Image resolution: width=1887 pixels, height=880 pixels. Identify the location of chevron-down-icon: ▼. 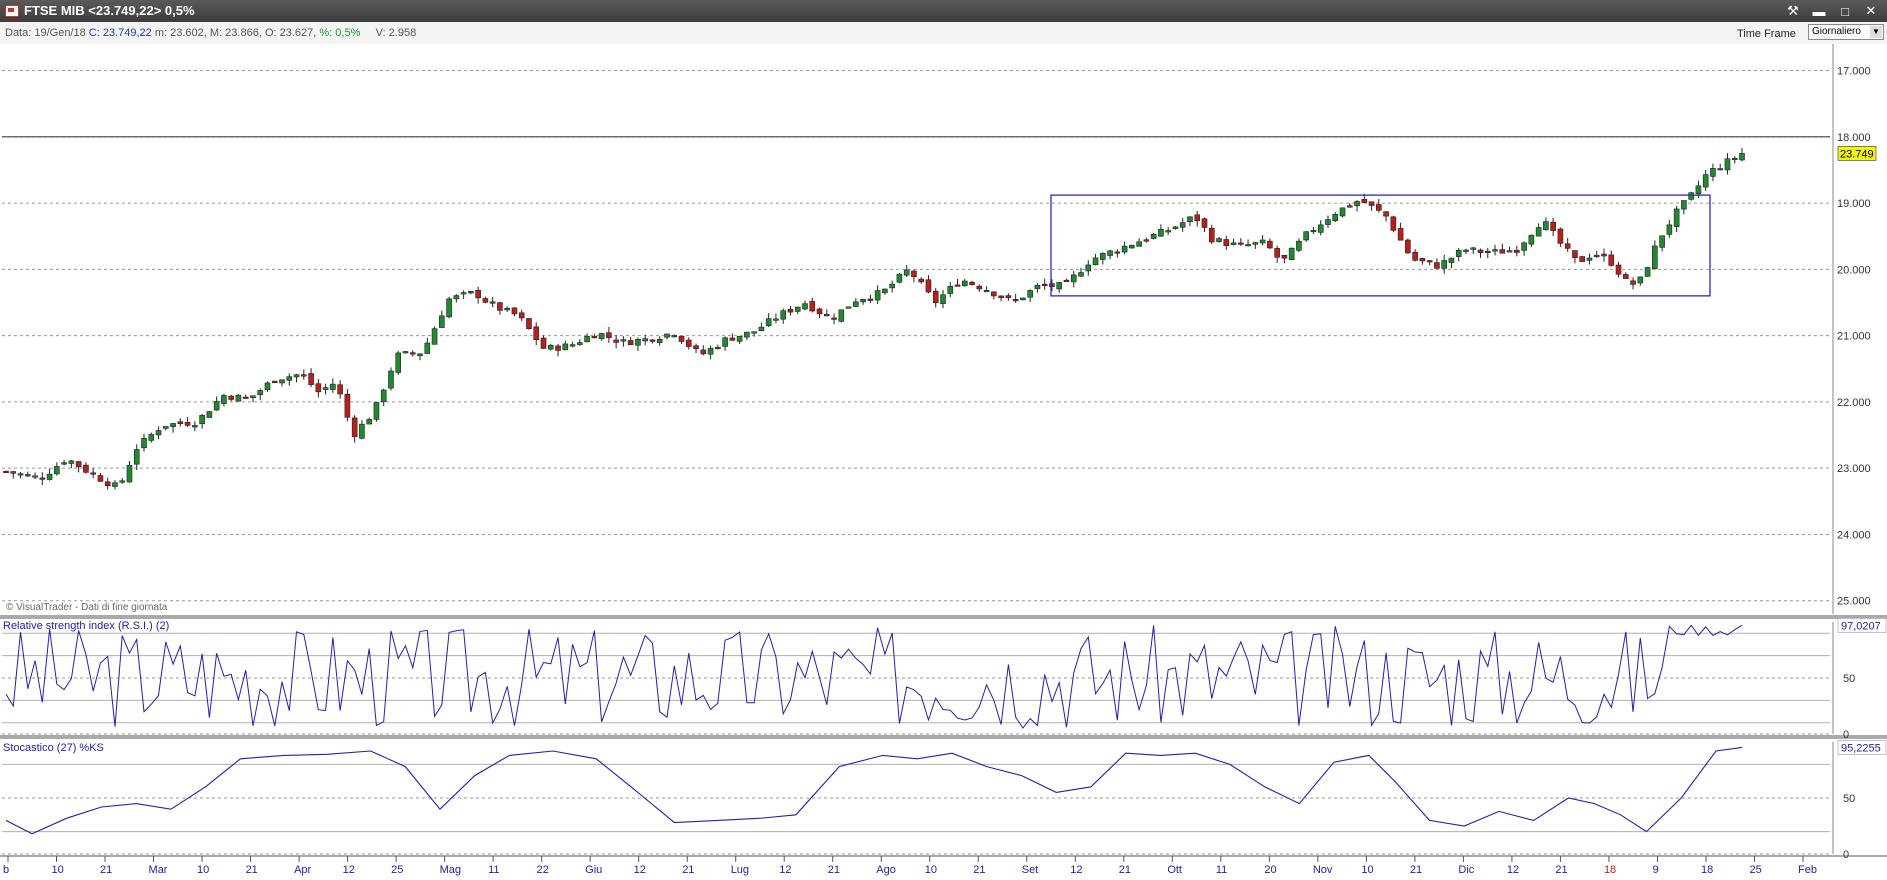
(1876, 32).